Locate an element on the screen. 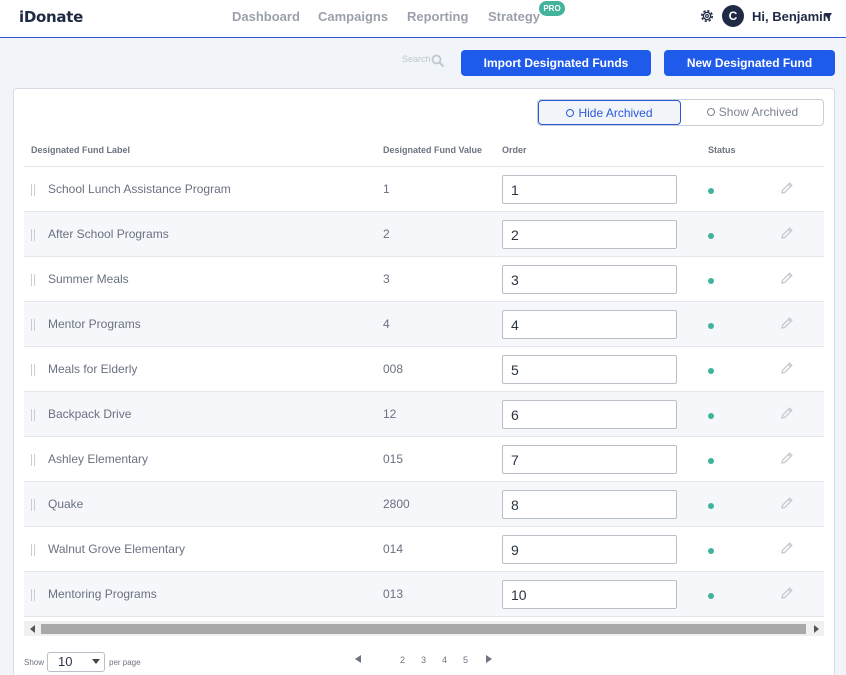  fund-label-cell: Backpack Drive is located at coordinates (90, 414).